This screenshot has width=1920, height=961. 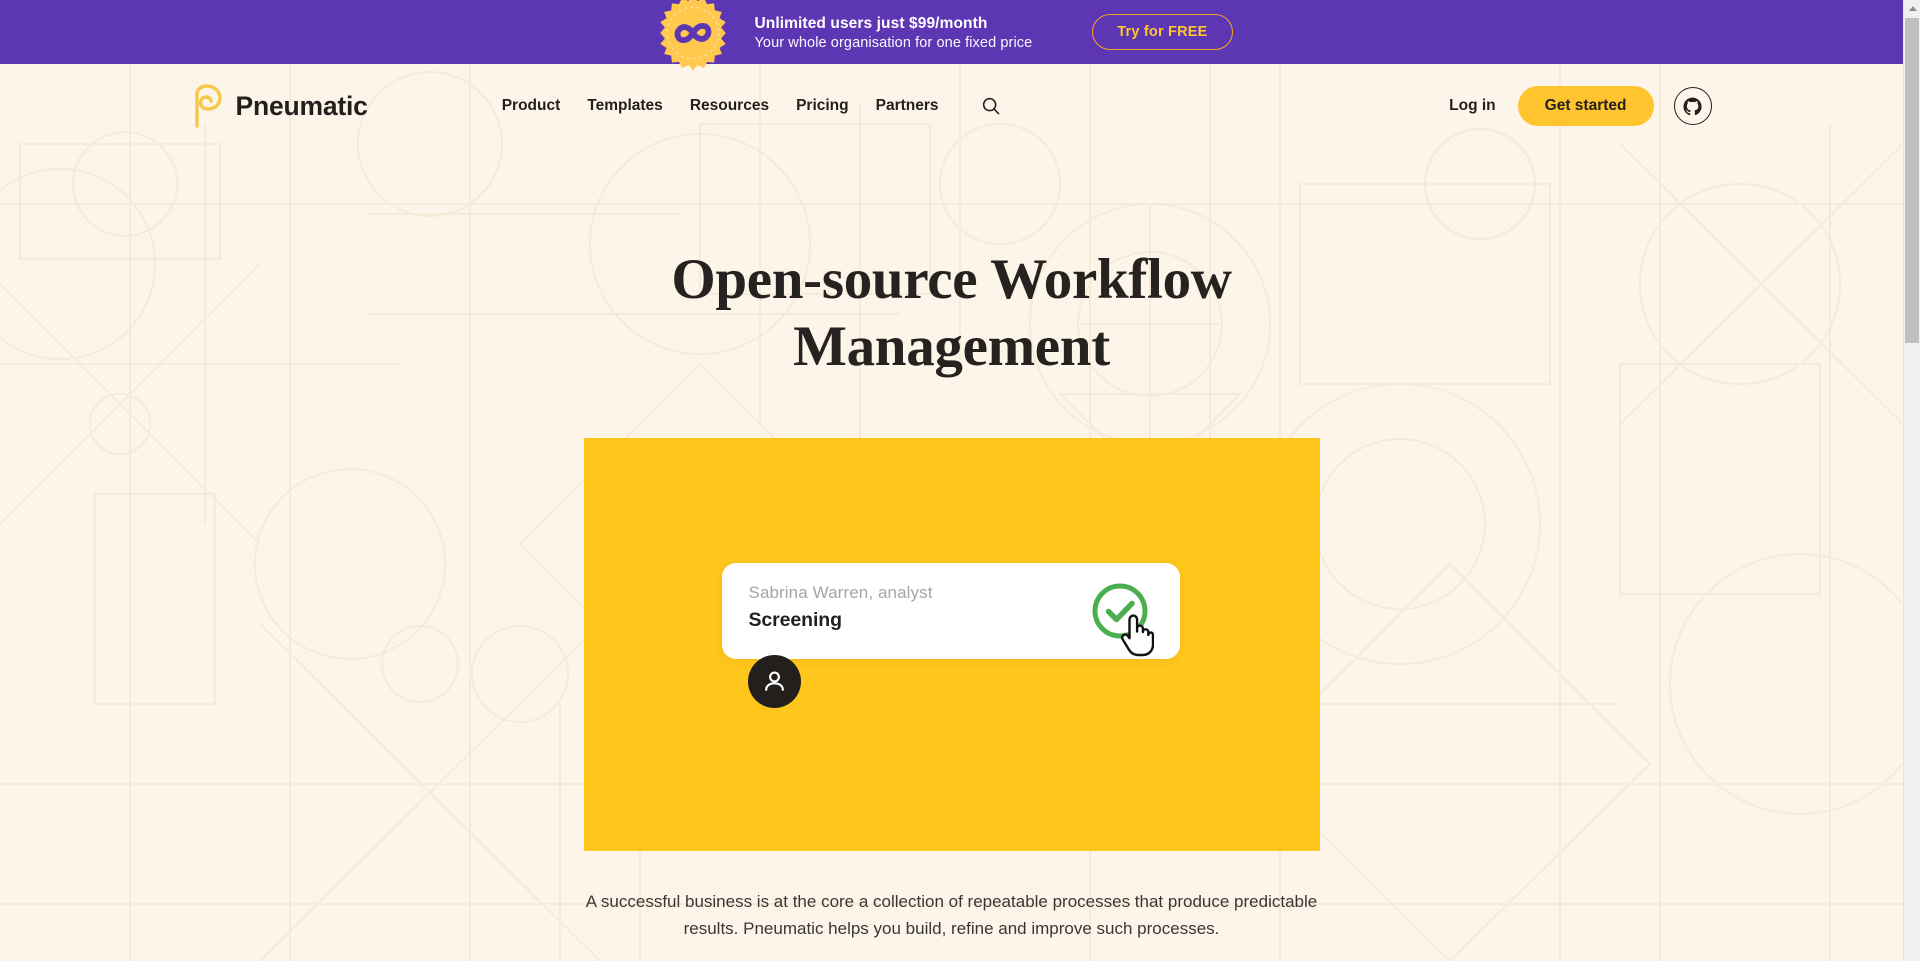 I want to click on nav-actions: Log in Get started, so click(x=1580, y=106).